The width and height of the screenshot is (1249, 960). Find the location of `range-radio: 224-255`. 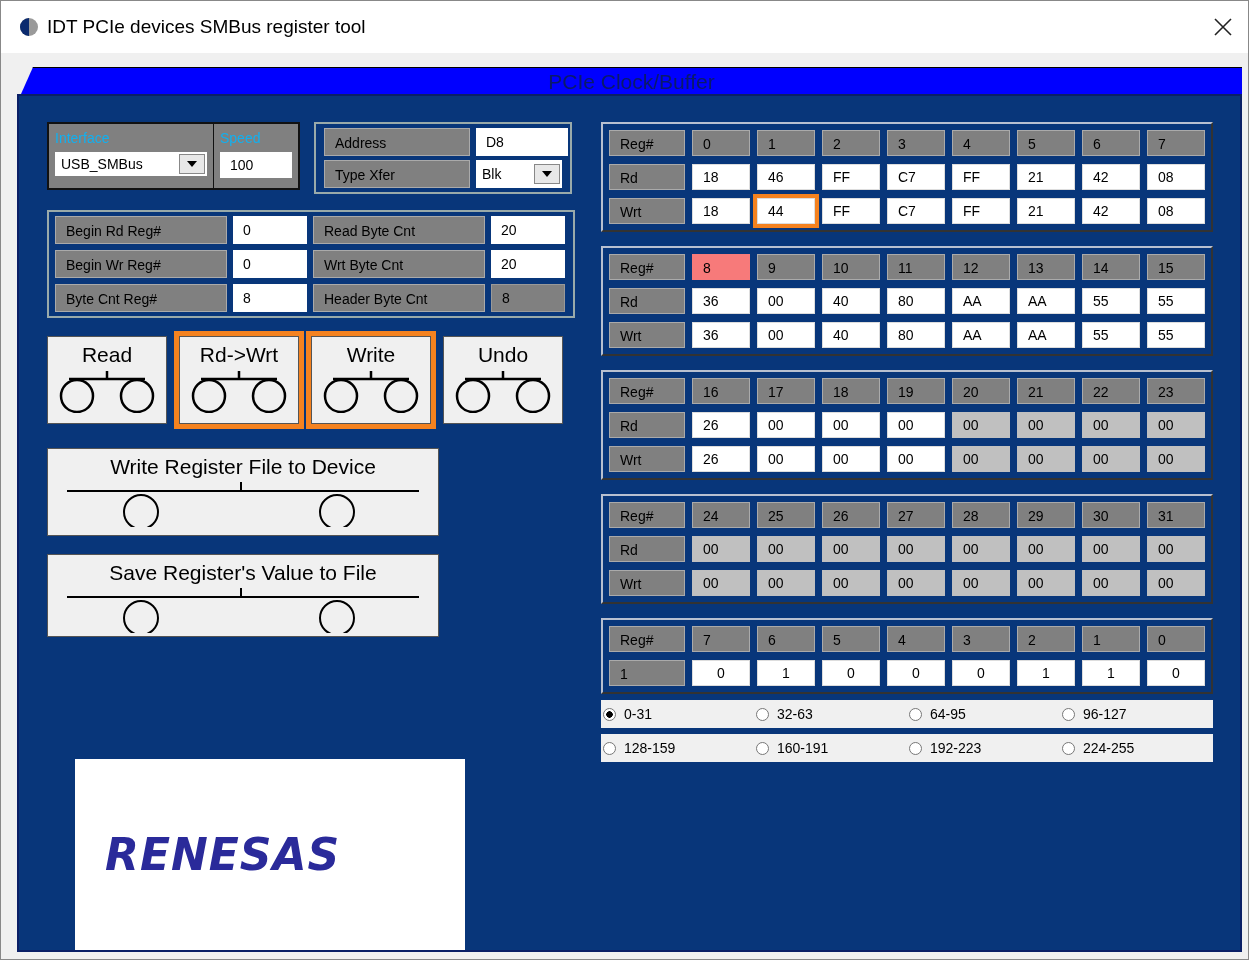

range-radio: 224-255 is located at coordinates (1097, 748).